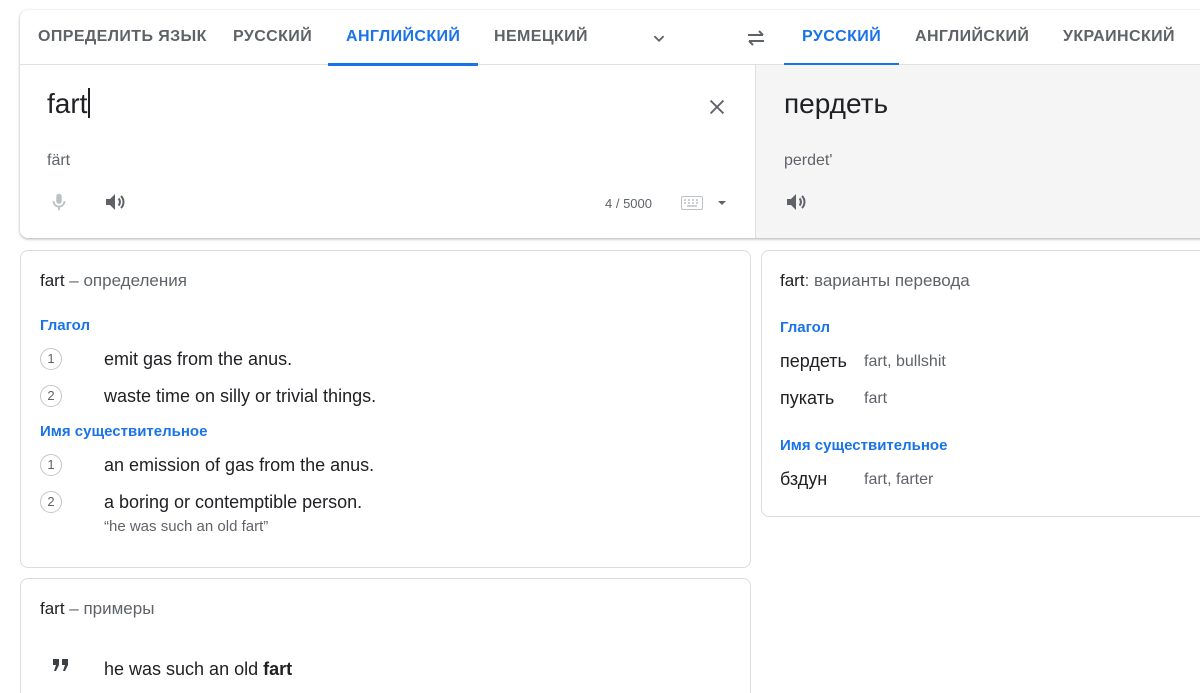  What do you see at coordinates (59, 204) in the screenshot?
I see `microphone-icon` at bounding box center [59, 204].